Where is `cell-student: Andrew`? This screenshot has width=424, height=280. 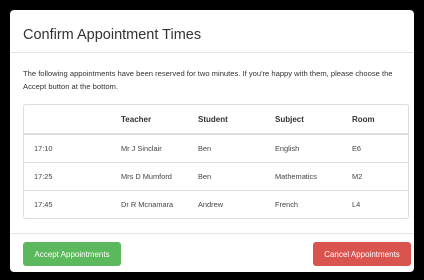 cell-student: Andrew is located at coordinates (236, 204).